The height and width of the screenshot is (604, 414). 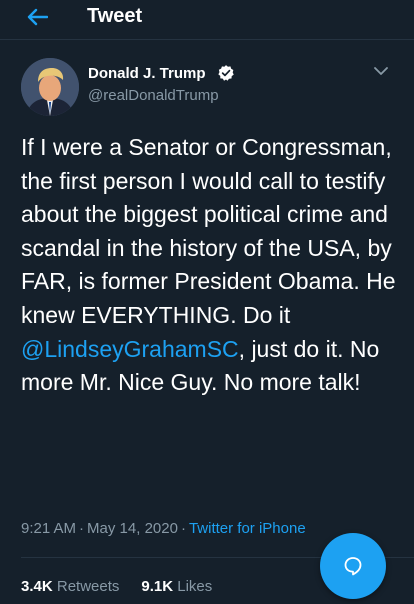 What do you see at coordinates (247, 528) in the screenshot?
I see `tweet-source-link: Twitter for iPhone` at bounding box center [247, 528].